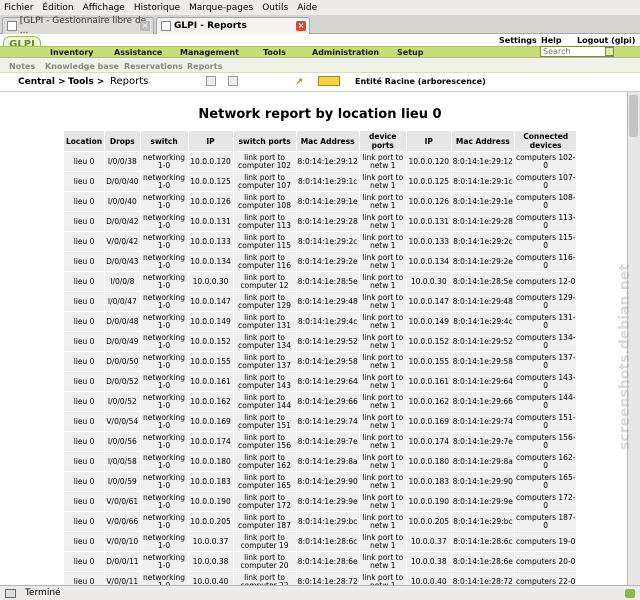 The width and height of the screenshot is (640, 600). Describe the element at coordinates (482, 501) in the screenshot. I see `cell-device-mac-address: 8:0:14:1e:29:9e` at that location.